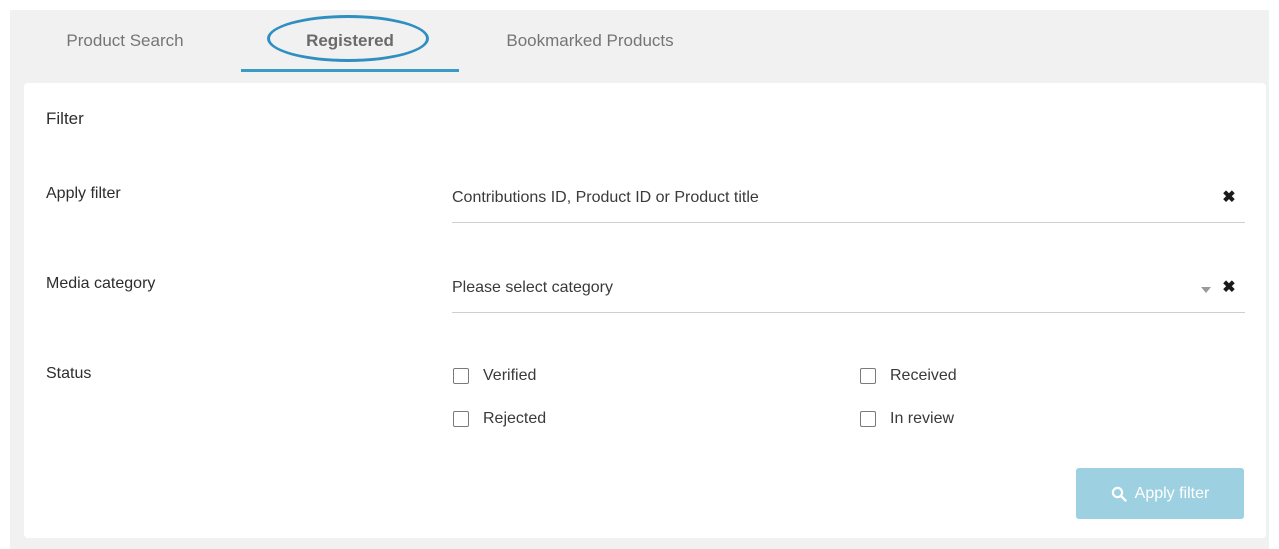  What do you see at coordinates (83, 193) in the screenshot?
I see `apply-filter-label: Apply filter` at bounding box center [83, 193].